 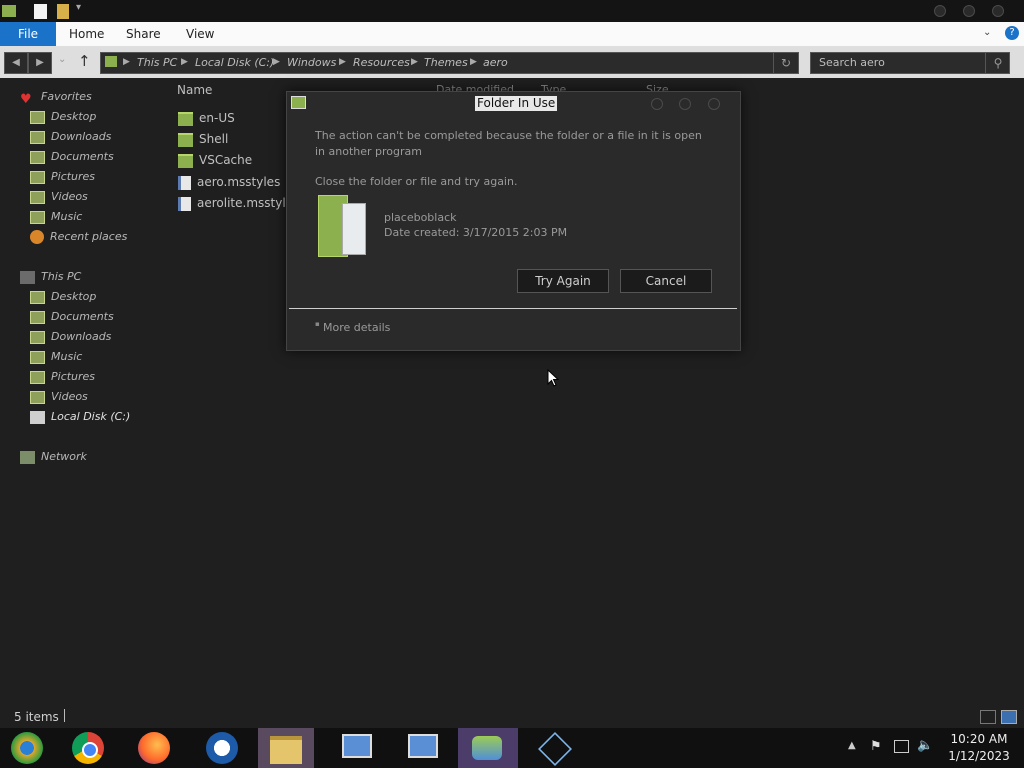 What do you see at coordinates (553, 378) in the screenshot?
I see `mouse-cursor-icon` at bounding box center [553, 378].